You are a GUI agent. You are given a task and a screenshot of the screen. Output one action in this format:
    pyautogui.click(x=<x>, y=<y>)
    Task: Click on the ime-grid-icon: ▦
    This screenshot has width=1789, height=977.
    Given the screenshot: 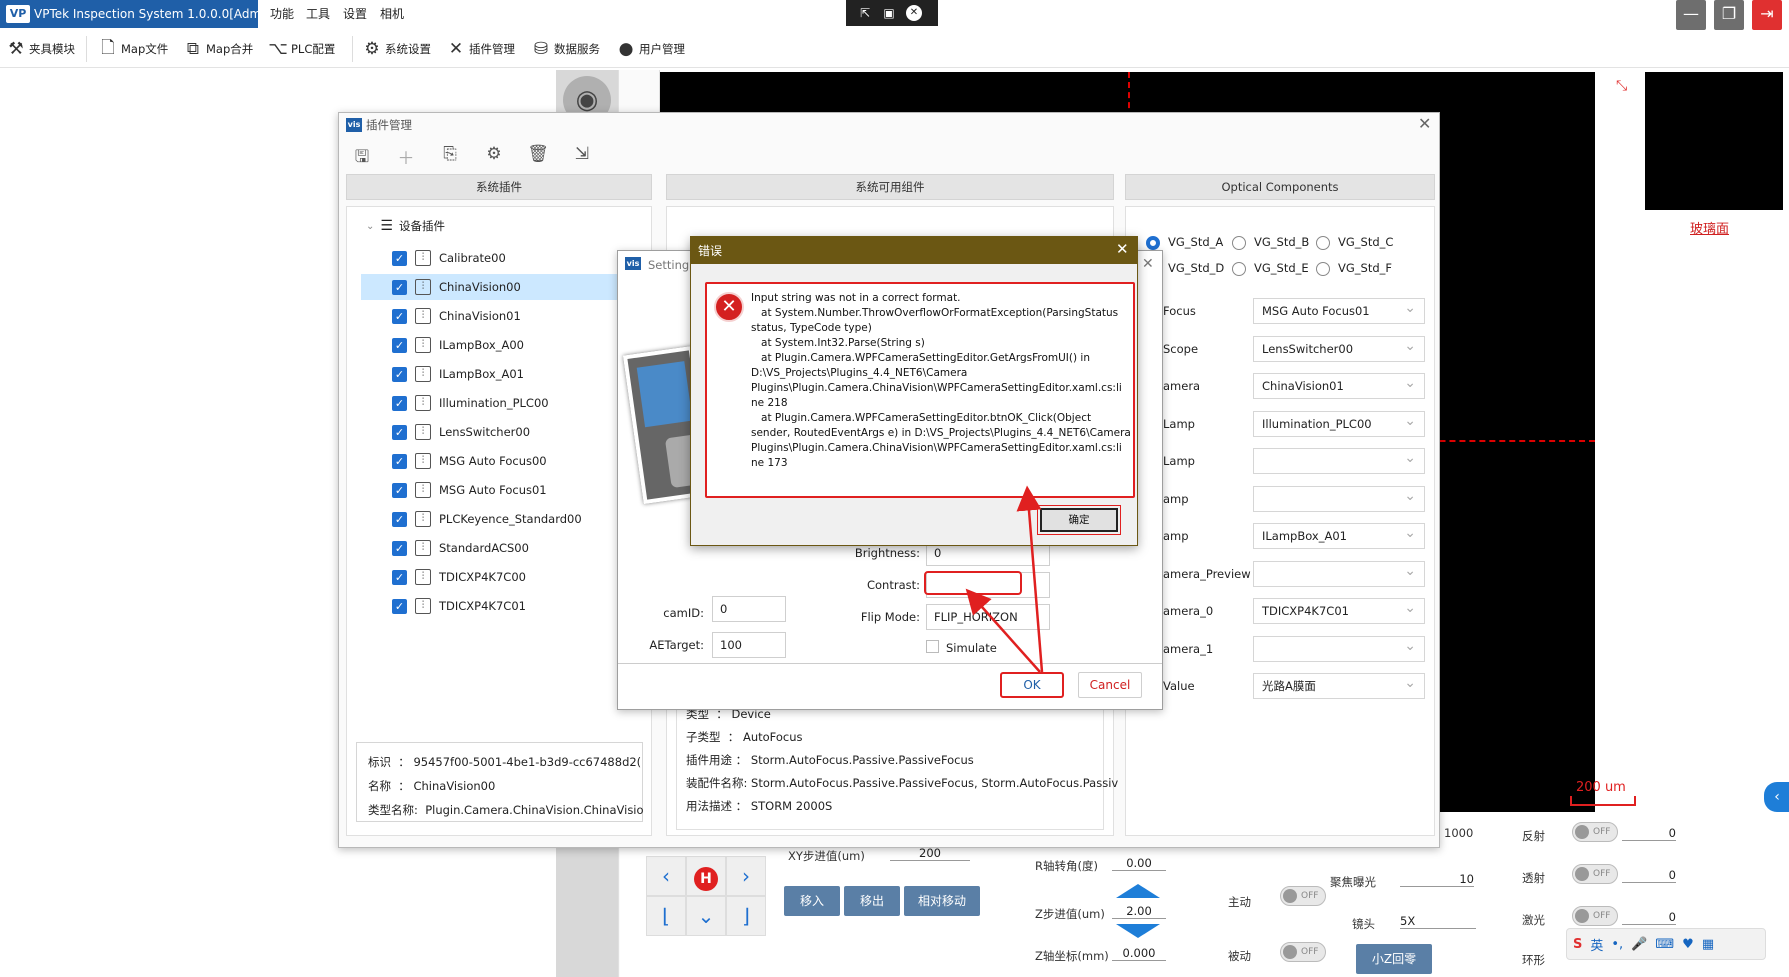 What is the action you would take?
    pyautogui.click(x=1708, y=944)
    